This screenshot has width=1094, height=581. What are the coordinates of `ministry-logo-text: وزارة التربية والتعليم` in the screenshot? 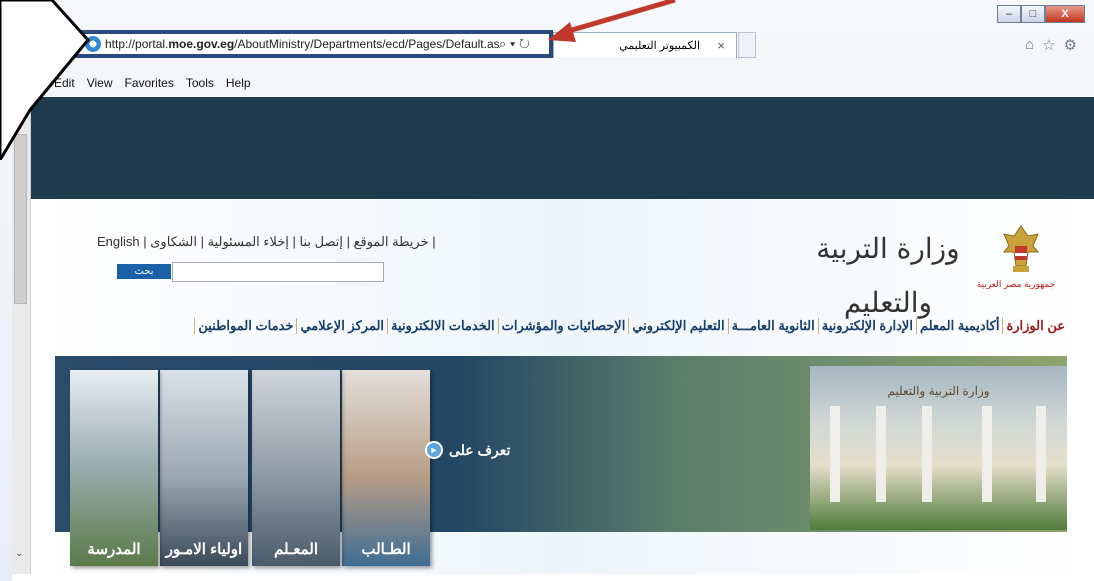 It's located at (888, 275).